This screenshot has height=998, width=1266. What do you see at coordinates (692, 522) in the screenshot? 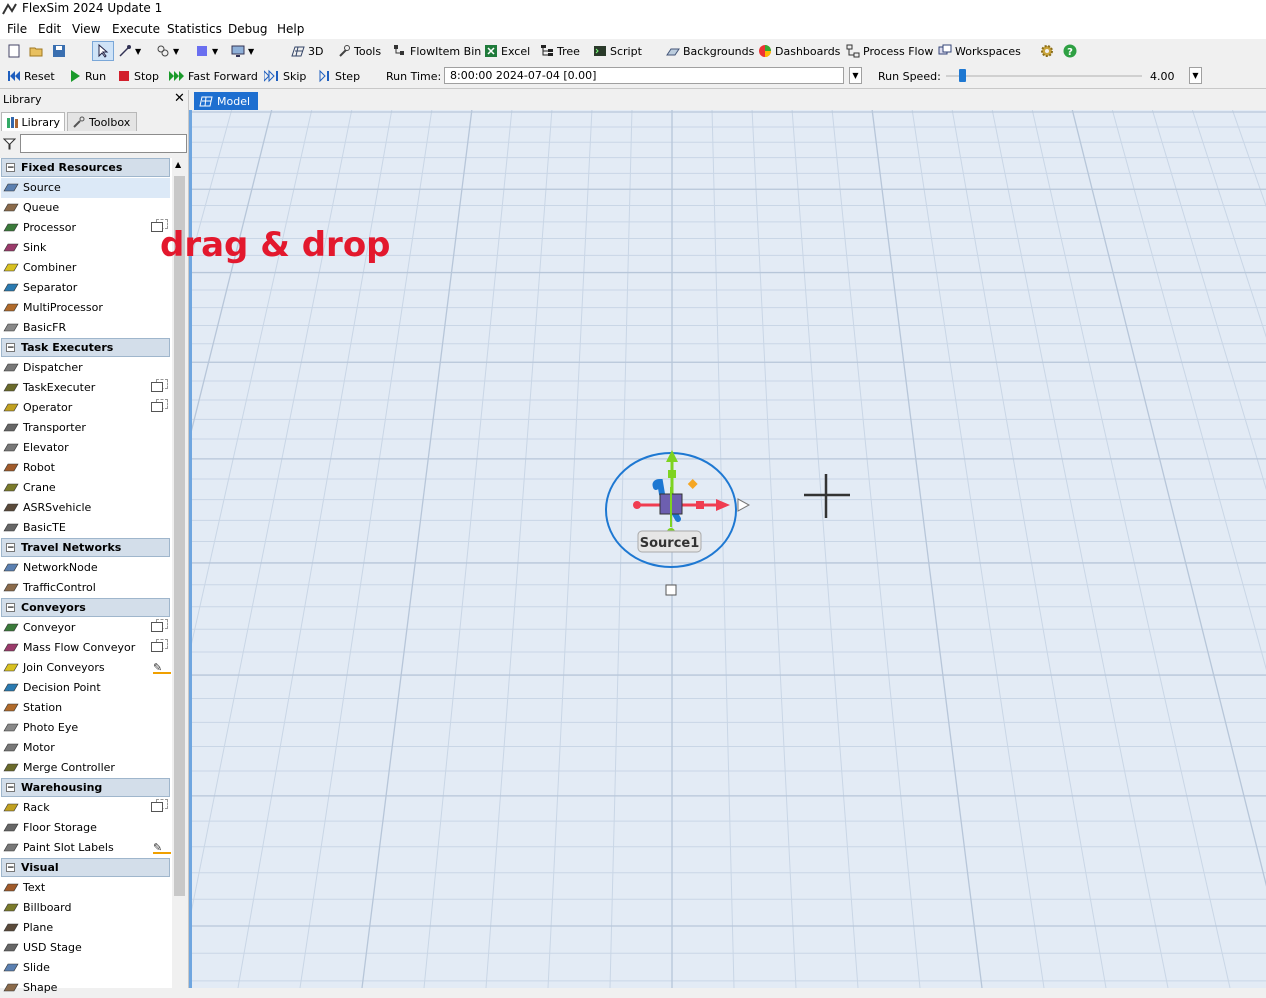
I see `source1-object: Source1` at bounding box center [692, 522].